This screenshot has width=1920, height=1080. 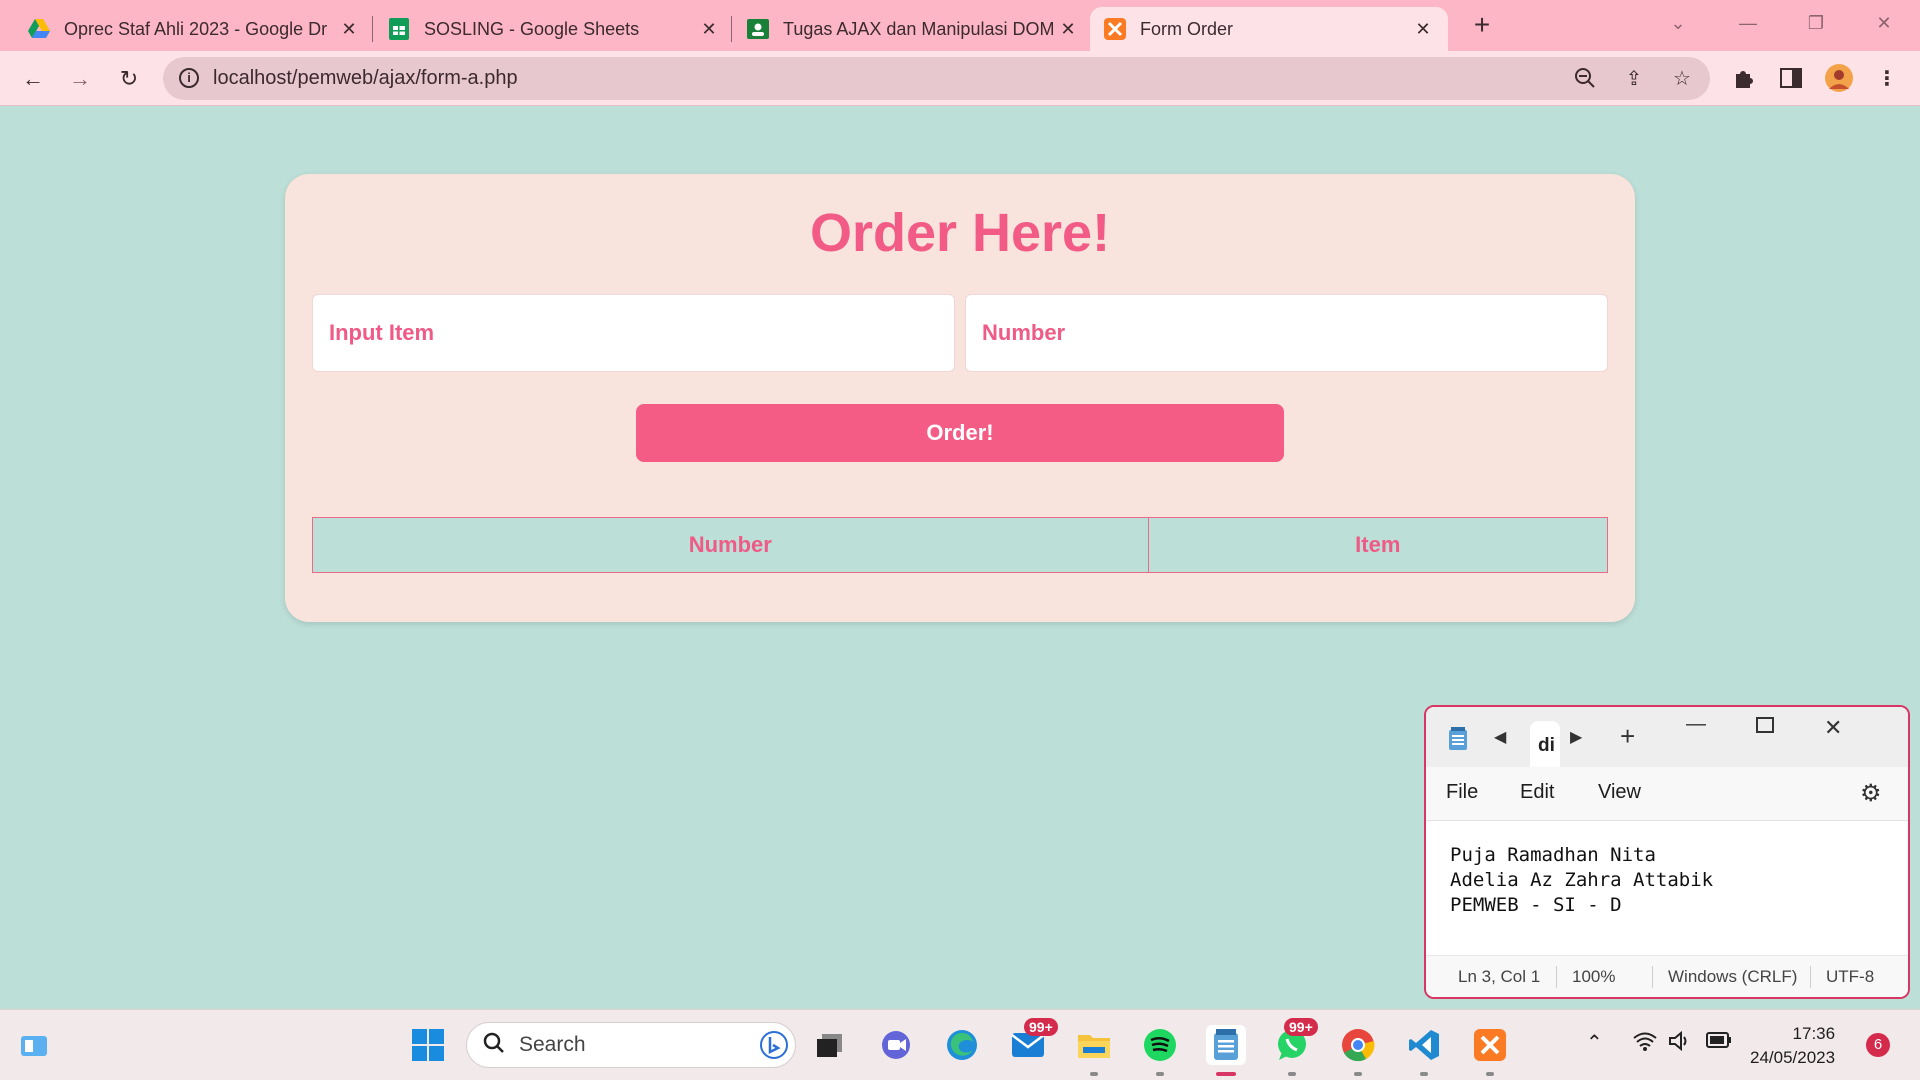 What do you see at coordinates (1839, 78) in the screenshot?
I see `profile-avatar` at bounding box center [1839, 78].